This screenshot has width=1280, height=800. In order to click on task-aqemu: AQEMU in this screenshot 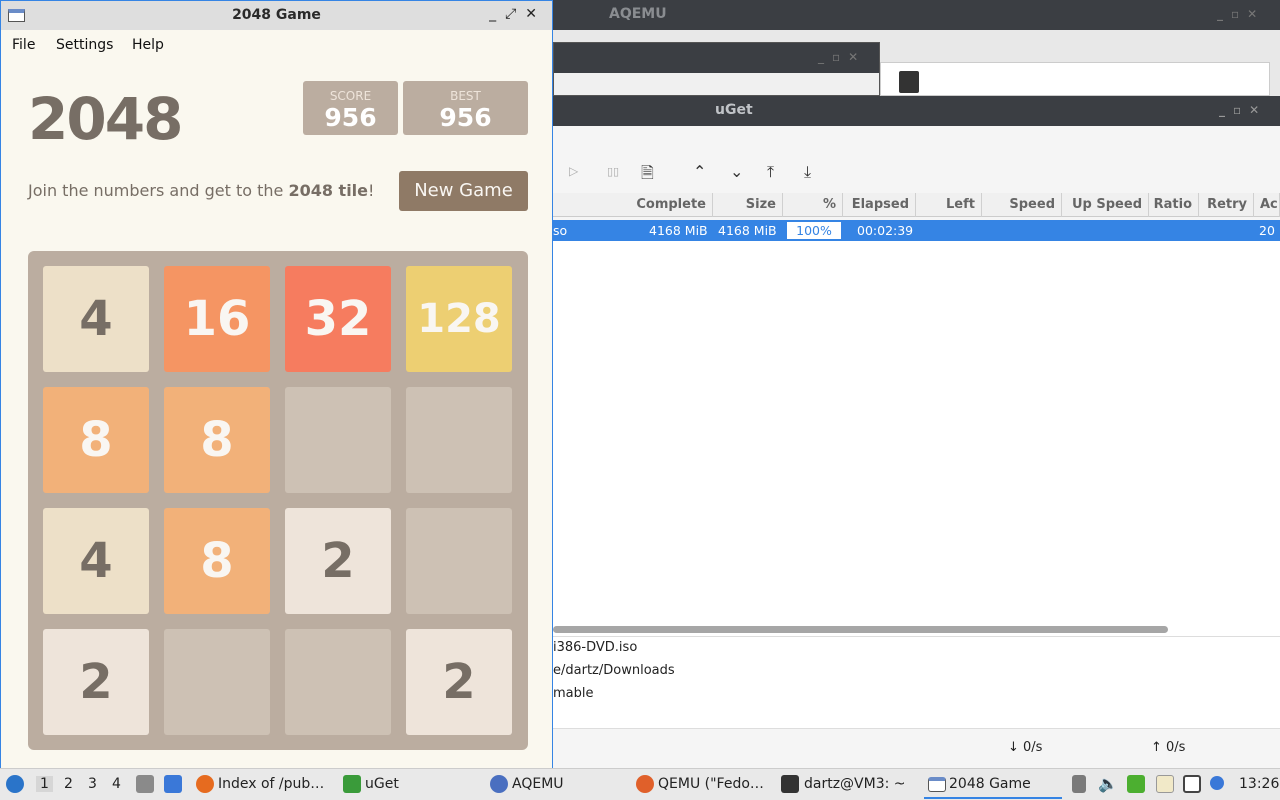, I will do `click(538, 784)`.